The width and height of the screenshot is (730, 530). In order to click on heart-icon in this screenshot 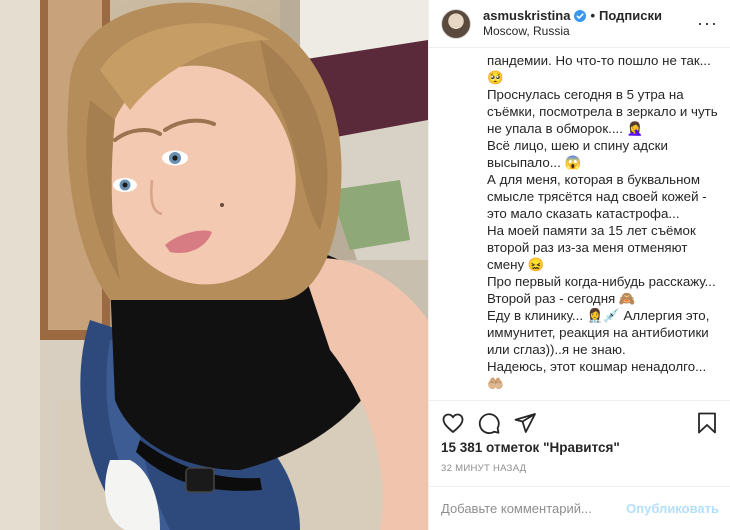, I will do `click(453, 423)`.